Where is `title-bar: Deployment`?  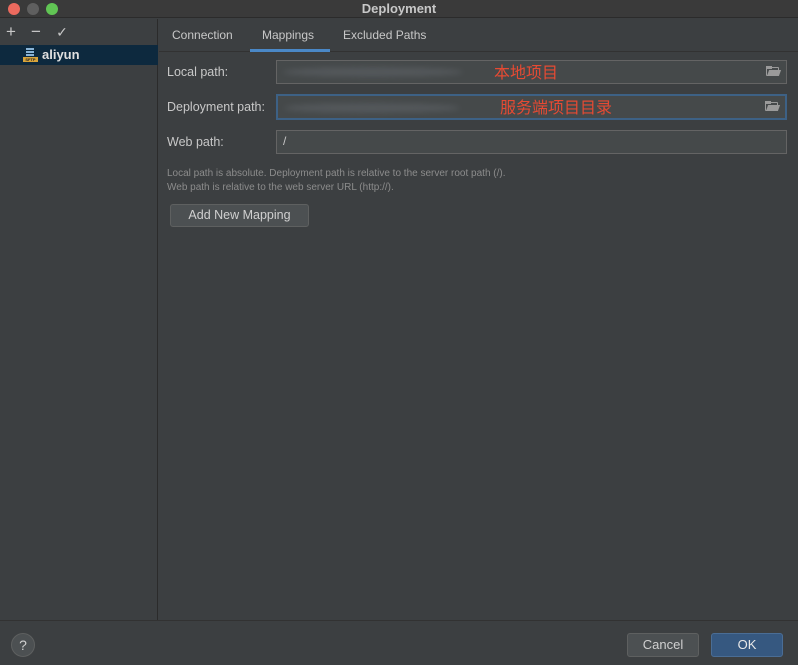 title-bar: Deployment is located at coordinates (399, 9).